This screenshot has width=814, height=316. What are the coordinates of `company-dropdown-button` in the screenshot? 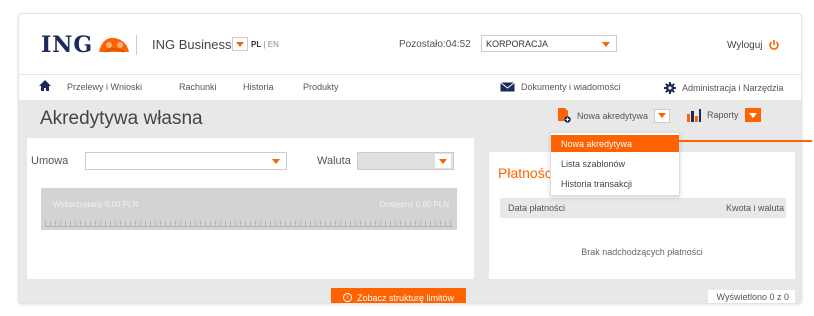 It's located at (606, 44).